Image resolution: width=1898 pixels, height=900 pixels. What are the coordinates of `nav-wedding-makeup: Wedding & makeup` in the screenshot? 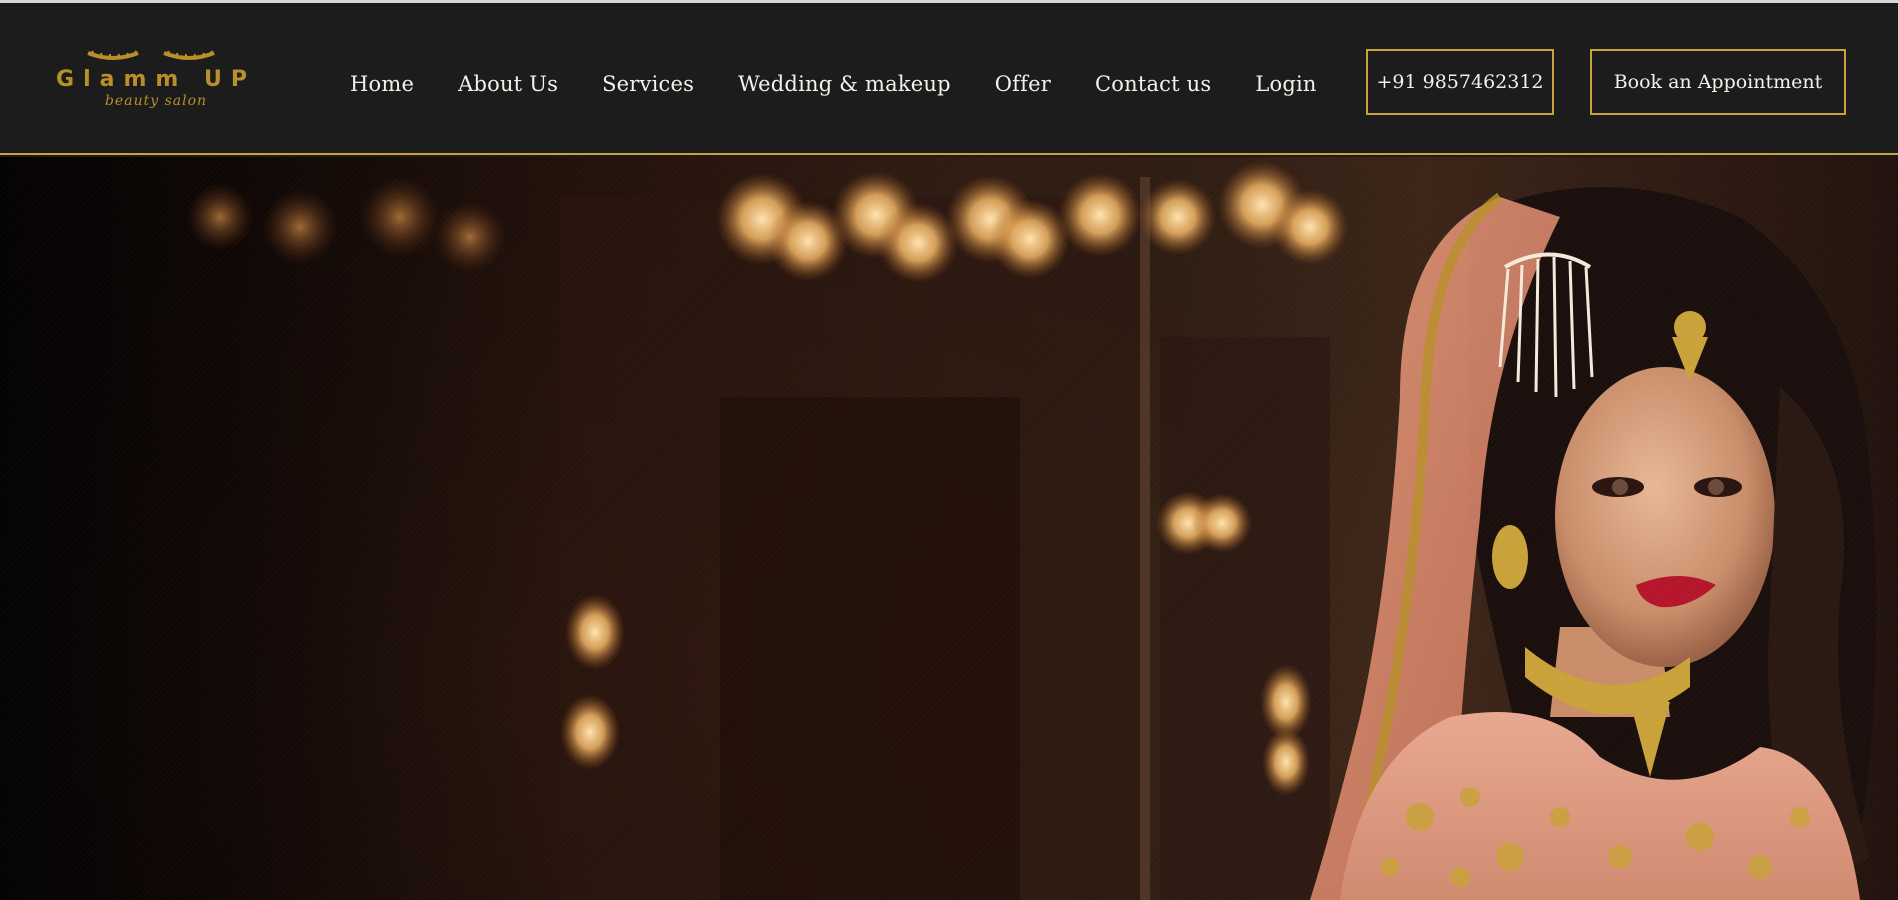 It's located at (844, 84).